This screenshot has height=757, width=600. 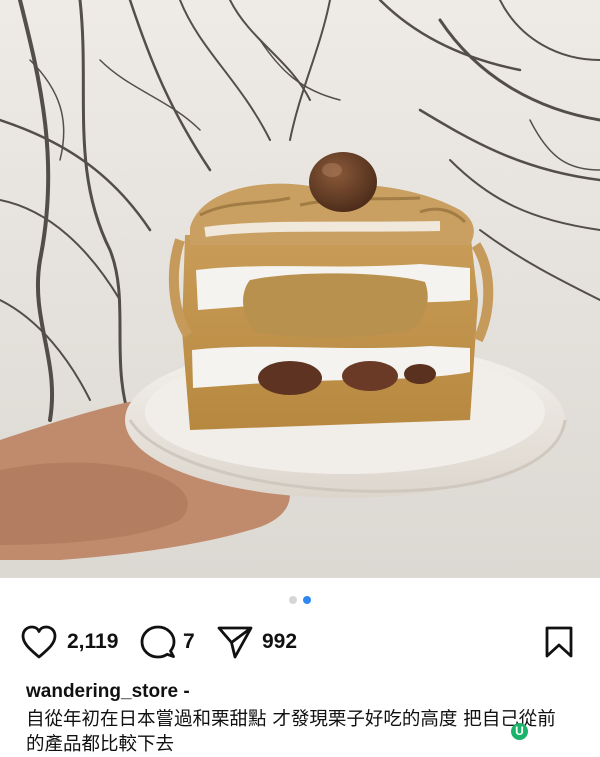 I want to click on post-username: wandering_store -, so click(x=108, y=692).